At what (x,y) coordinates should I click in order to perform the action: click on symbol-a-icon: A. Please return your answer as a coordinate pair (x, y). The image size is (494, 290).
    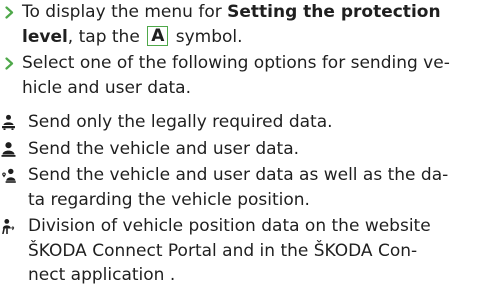
    Looking at the image, I should click on (158, 35).